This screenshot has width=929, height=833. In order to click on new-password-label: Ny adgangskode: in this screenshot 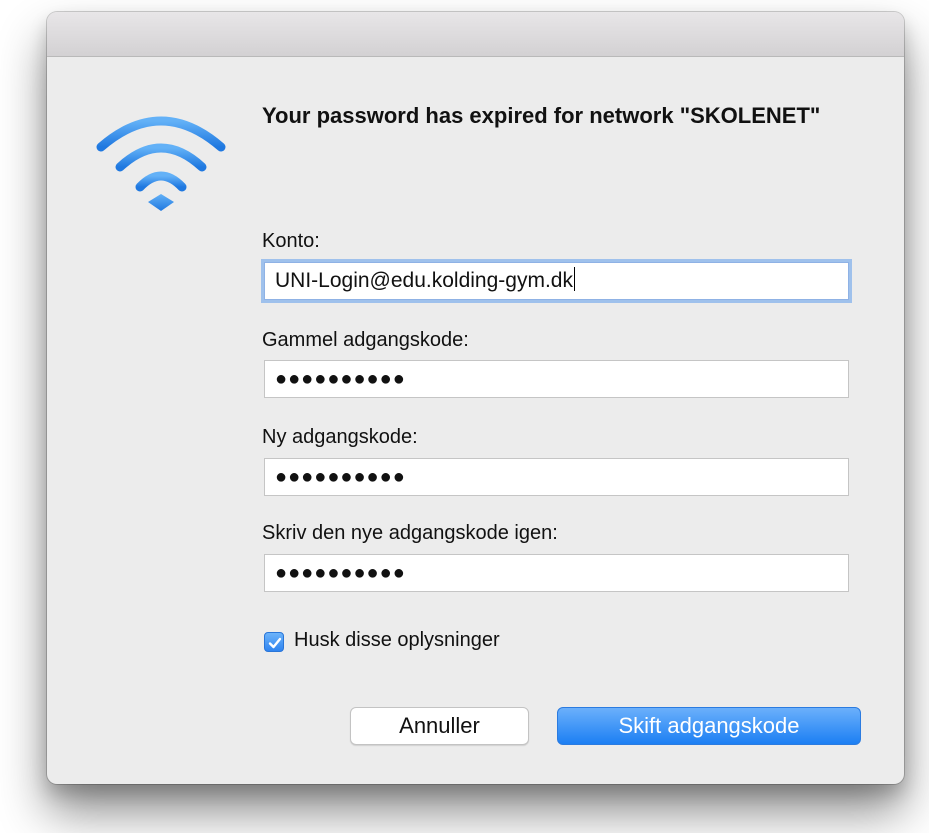, I will do `click(340, 437)`.